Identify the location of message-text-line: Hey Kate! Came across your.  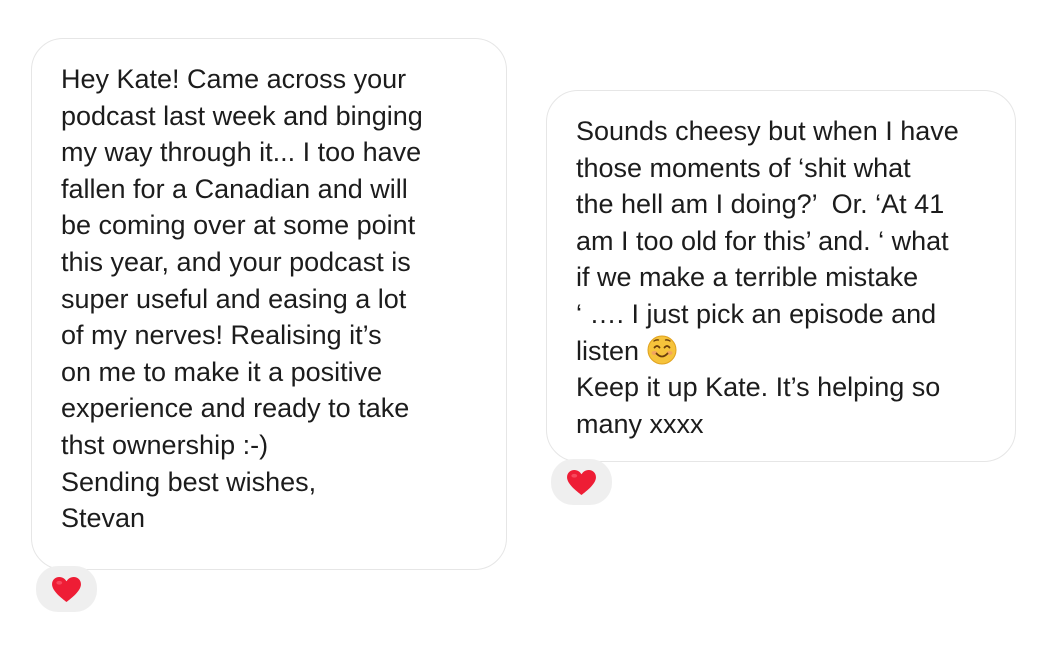
(234, 79).